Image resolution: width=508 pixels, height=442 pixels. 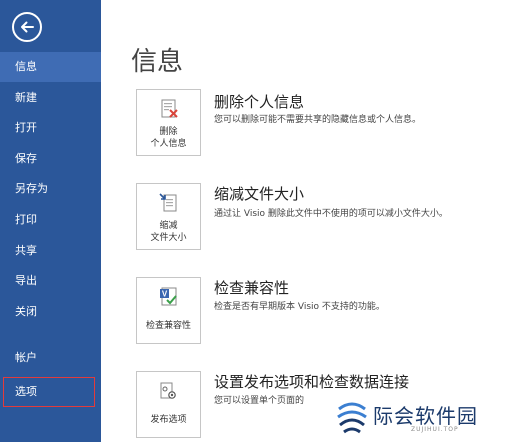 I want to click on watermark-logo-icon, so click(x=352, y=418).